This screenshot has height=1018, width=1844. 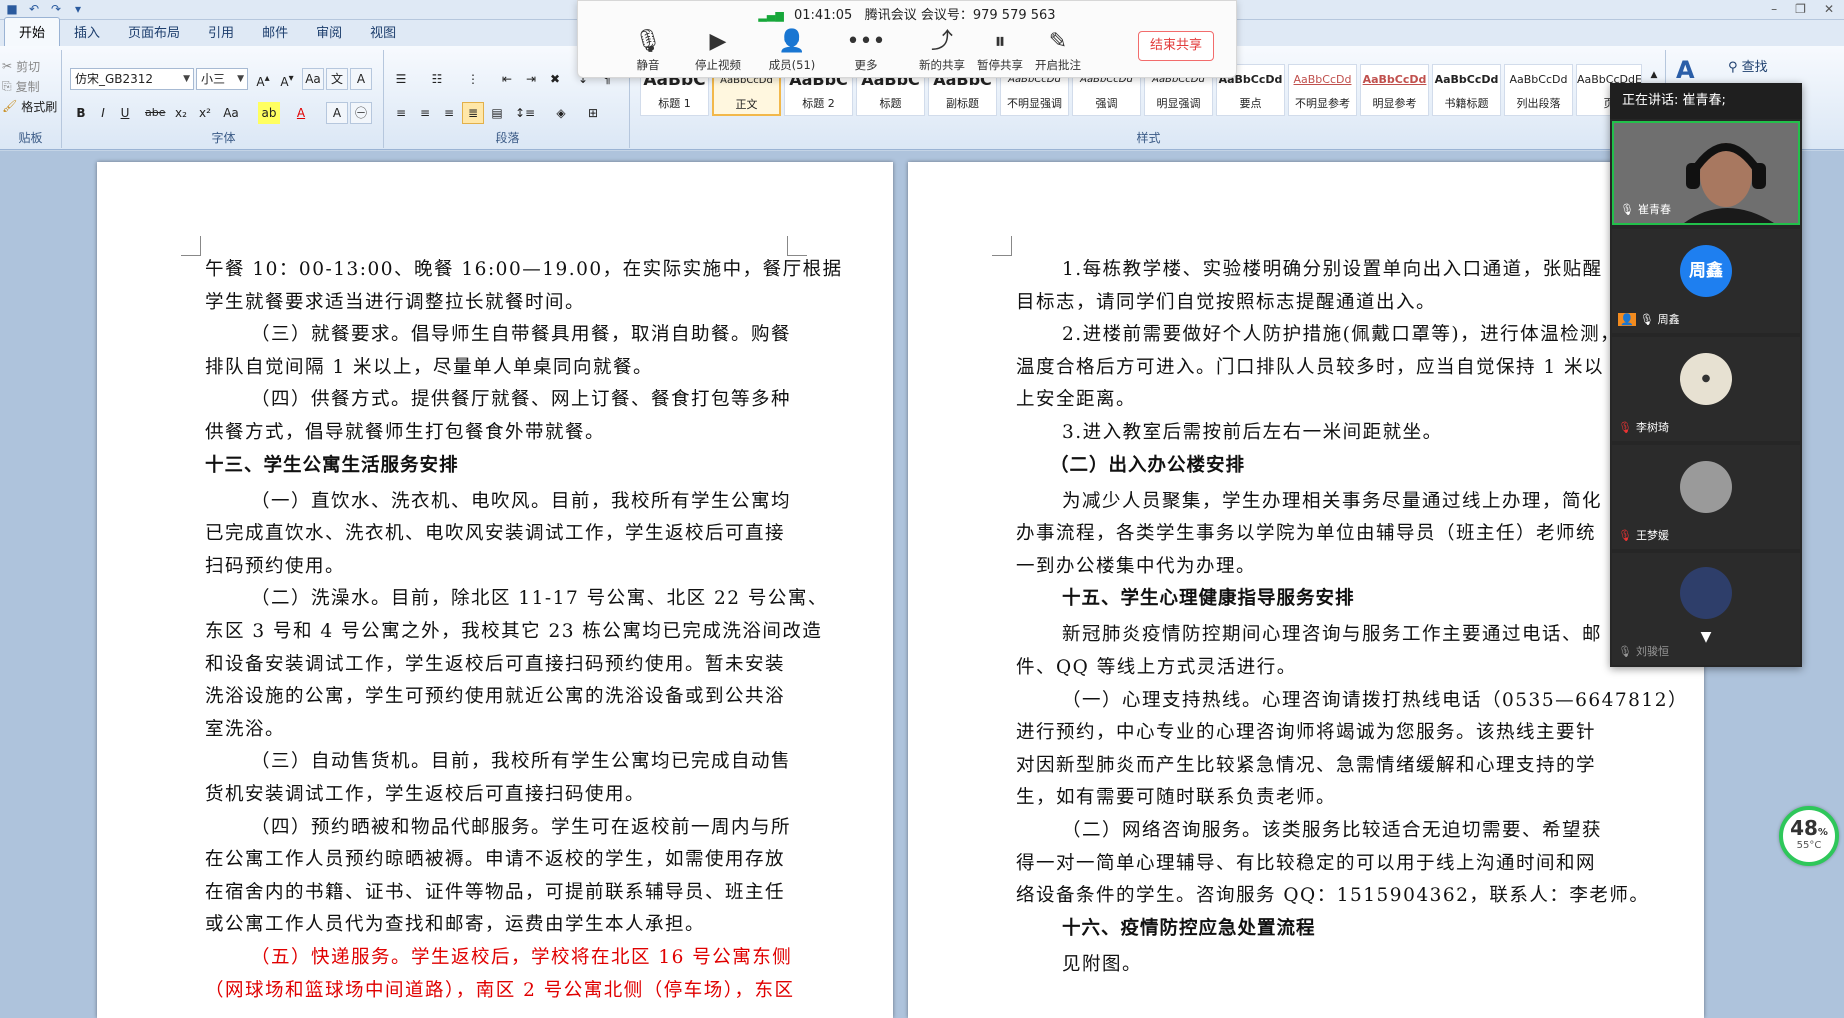 What do you see at coordinates (473, 113) in the screenshot?
I see `justify-icon: ≣` at bounding box center [473, 113].